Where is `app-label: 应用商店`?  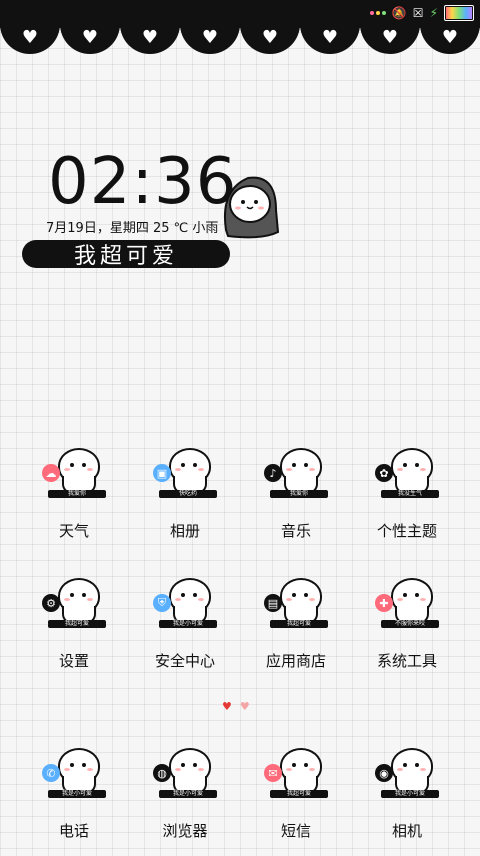
app-label: 应用商店 is located at coordinates (295, 661).